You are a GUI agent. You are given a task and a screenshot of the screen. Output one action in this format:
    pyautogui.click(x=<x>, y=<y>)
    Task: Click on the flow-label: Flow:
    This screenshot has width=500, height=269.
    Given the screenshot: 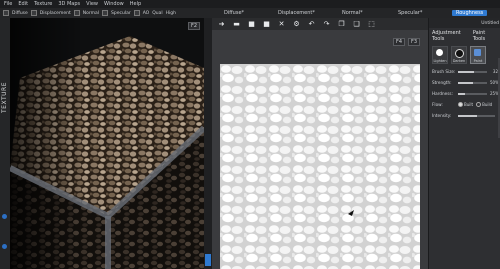 What is the action you would take?
    pyautogui.click(x=437, y=104)
    